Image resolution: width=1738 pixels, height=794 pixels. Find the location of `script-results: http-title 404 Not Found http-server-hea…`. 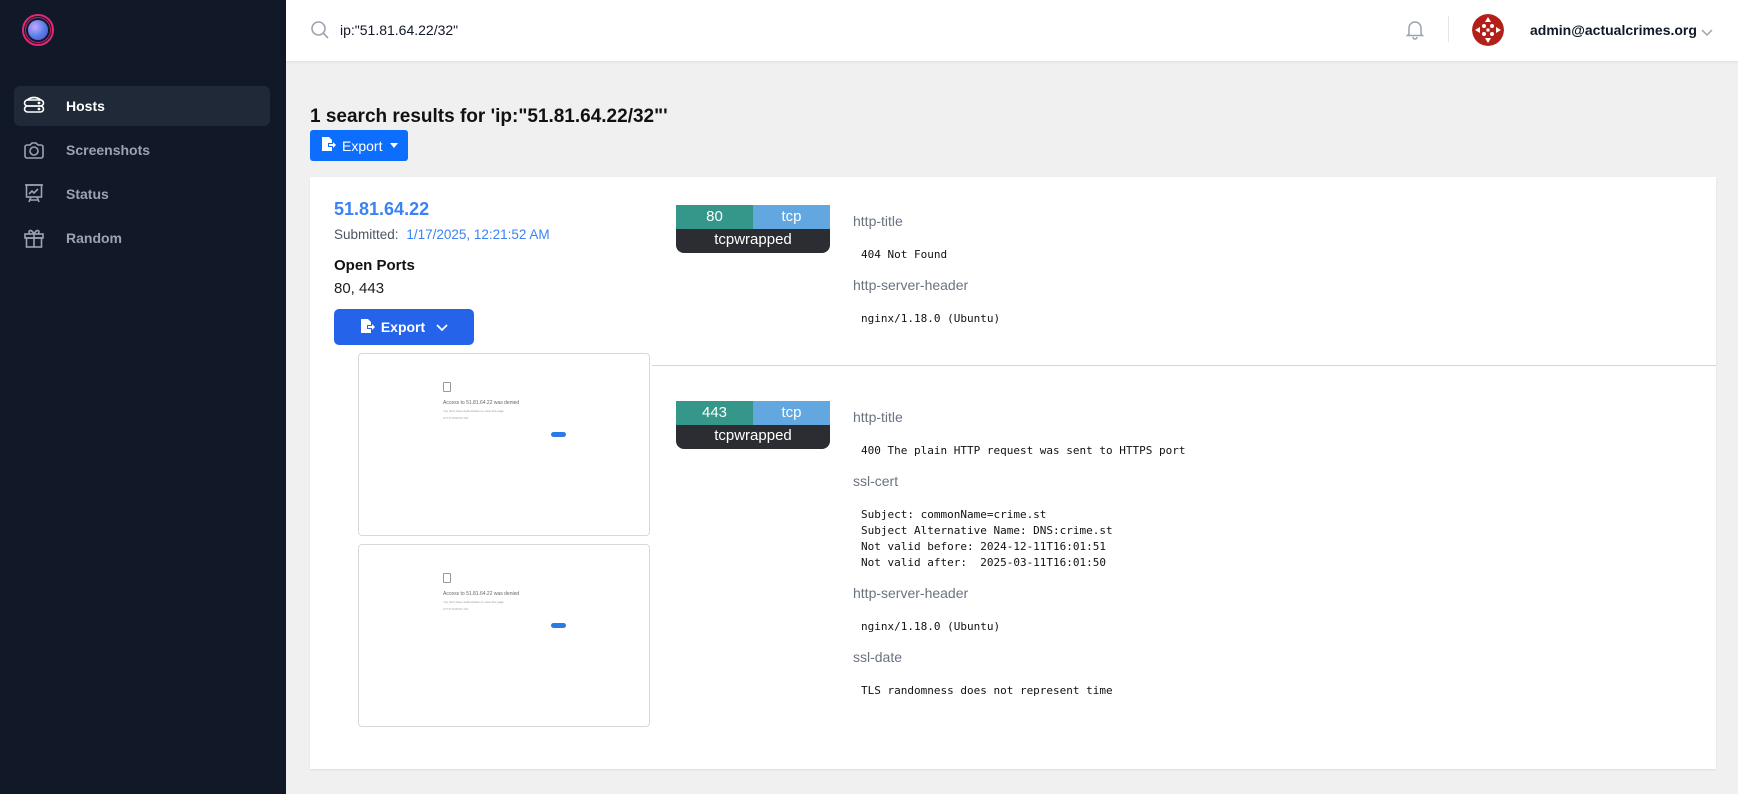

script-results: http-title 404 Not Found http-server-hea… is located at coordinates (926, 275).